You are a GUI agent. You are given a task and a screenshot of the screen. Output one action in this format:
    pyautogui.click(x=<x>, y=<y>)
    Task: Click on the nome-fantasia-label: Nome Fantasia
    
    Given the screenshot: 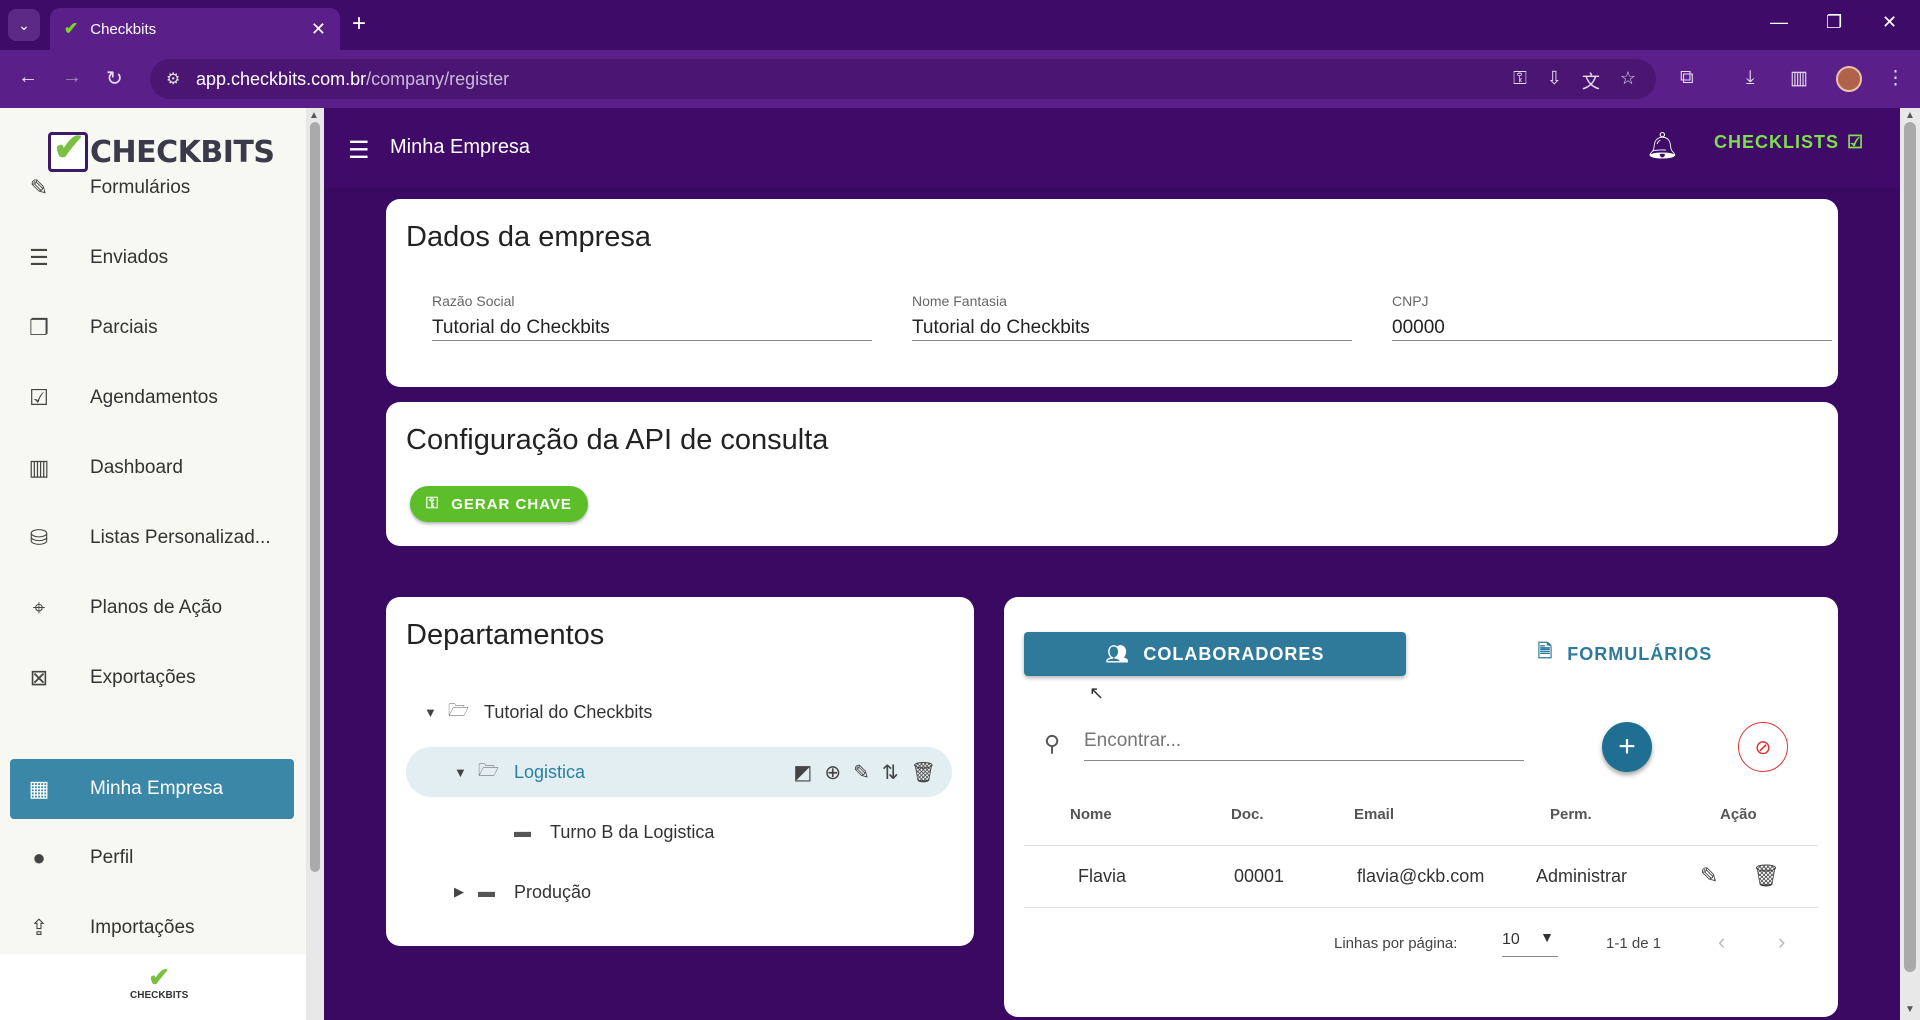 What is the action you would take?
    pyautogui.click(x=959, y=301)
    